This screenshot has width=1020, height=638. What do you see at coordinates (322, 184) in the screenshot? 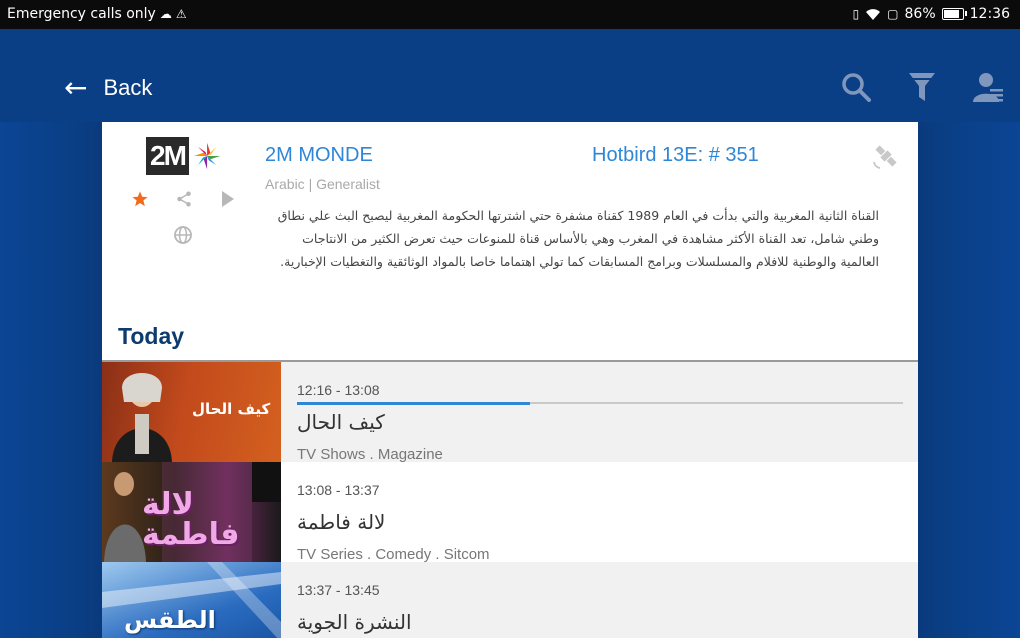
I see `channel-meta: Arabic | Generalist` at bounding box center [322, 184].